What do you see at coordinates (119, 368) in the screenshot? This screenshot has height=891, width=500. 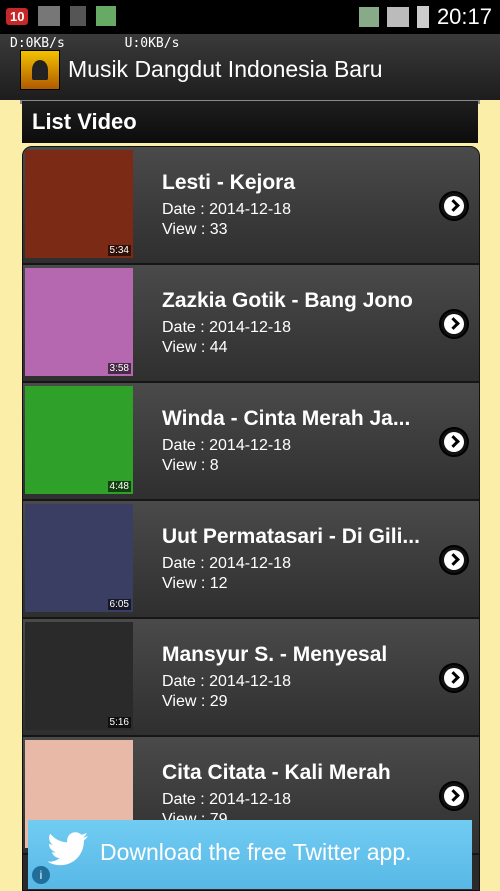 I see `video-duration: 3:58` at bounding box center [119, 368].